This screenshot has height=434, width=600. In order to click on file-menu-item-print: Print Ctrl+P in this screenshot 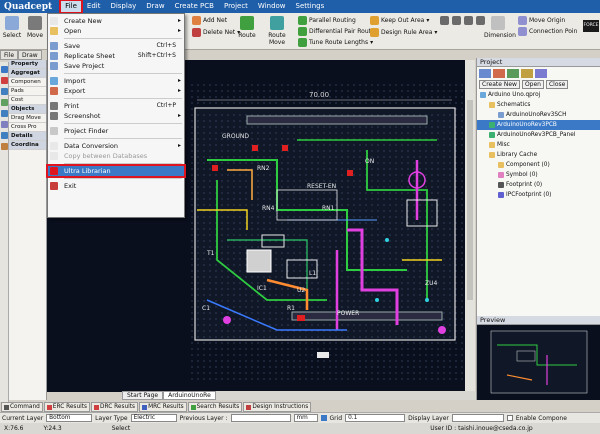, I will do `click(116, 106)`.